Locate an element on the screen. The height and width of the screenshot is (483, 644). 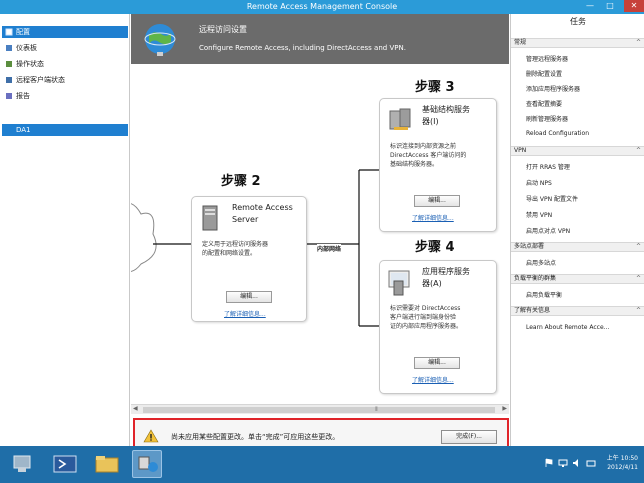
scrollbar-thumb is located at coordinates (319, 410).